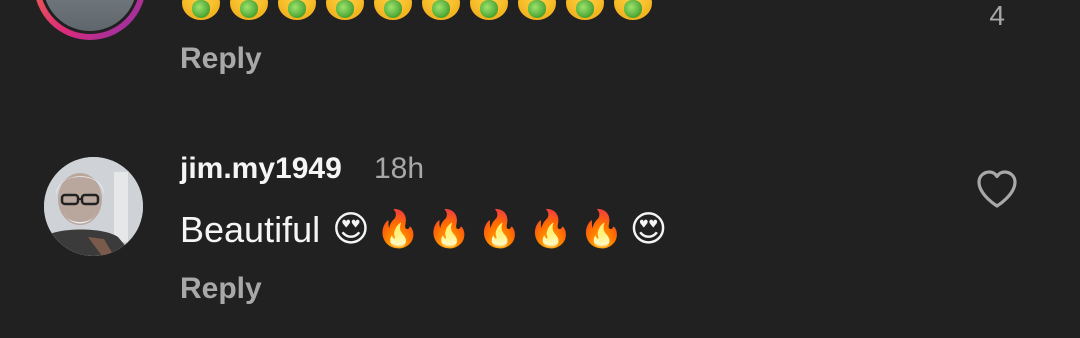 Image resolution: width=1080 pixels, height=338 pixels. Describe the element at coordinates (93, 206) in the screenshot. I see `commenter-avatar` at that location.